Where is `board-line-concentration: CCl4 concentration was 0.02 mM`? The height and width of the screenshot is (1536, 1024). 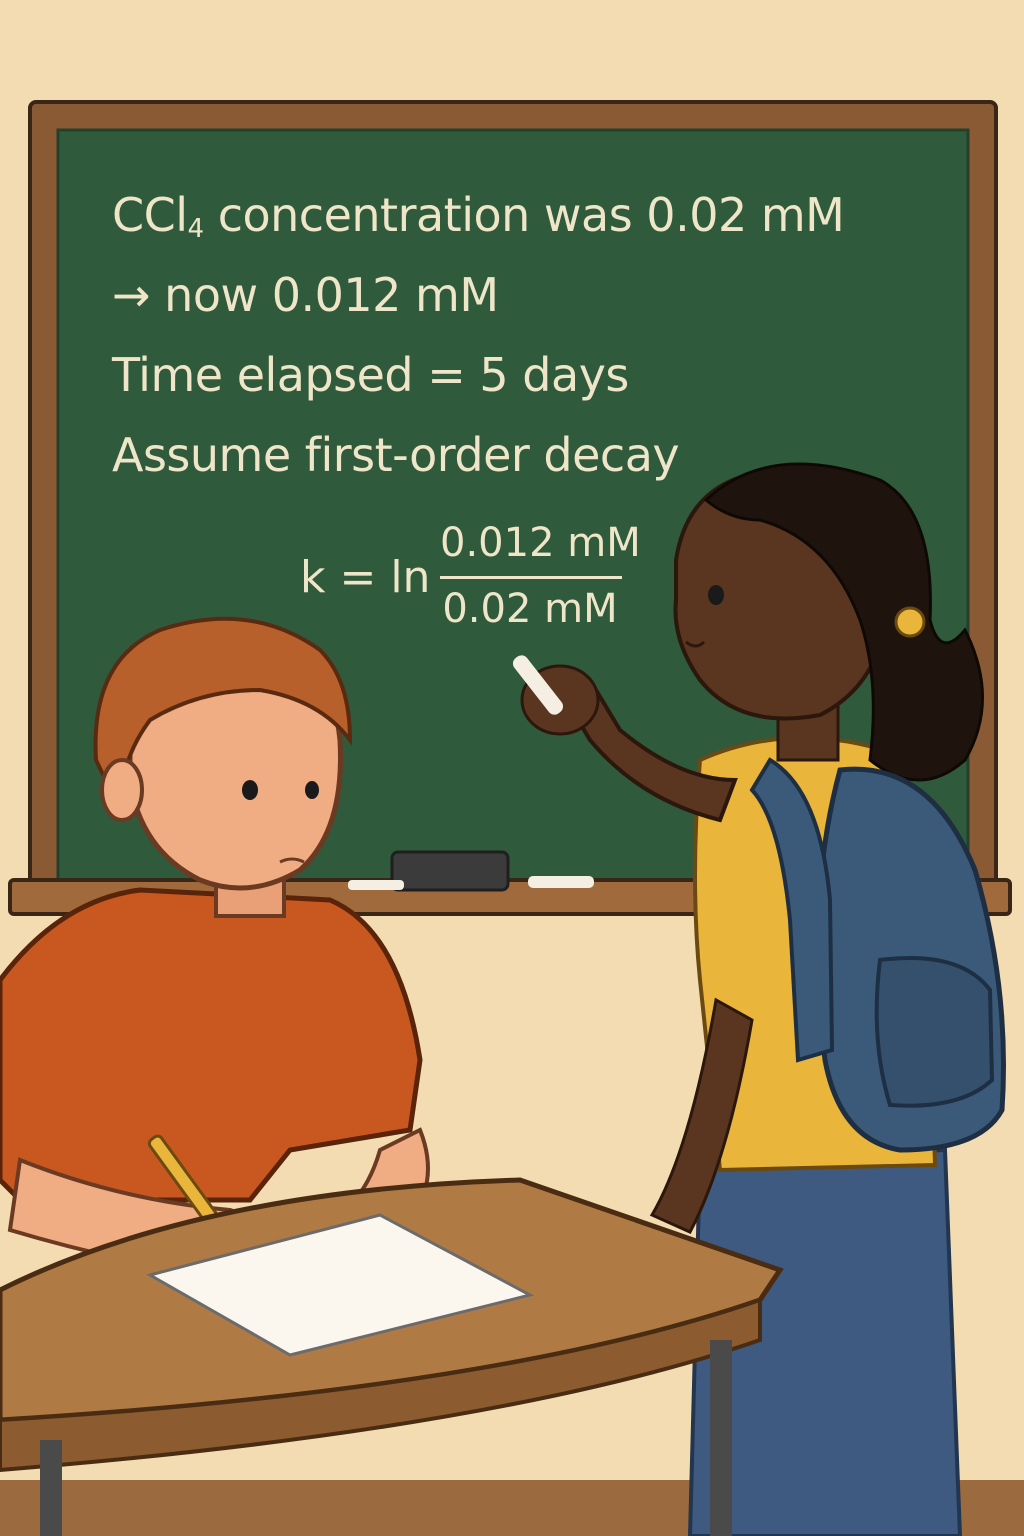
board-line-concentration: CCl4 concentration was 0.02 mM is located at coordinates (478, 216).